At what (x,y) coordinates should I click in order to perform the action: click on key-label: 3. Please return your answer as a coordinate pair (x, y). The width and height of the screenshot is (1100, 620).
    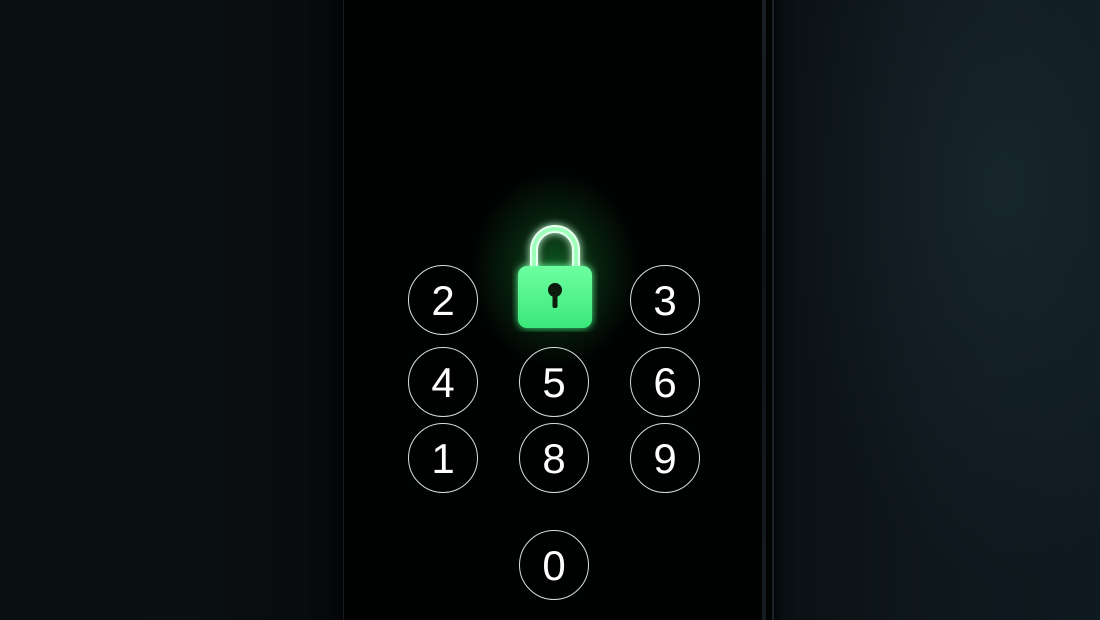
    Looking at the image, I should click on (665, 300).